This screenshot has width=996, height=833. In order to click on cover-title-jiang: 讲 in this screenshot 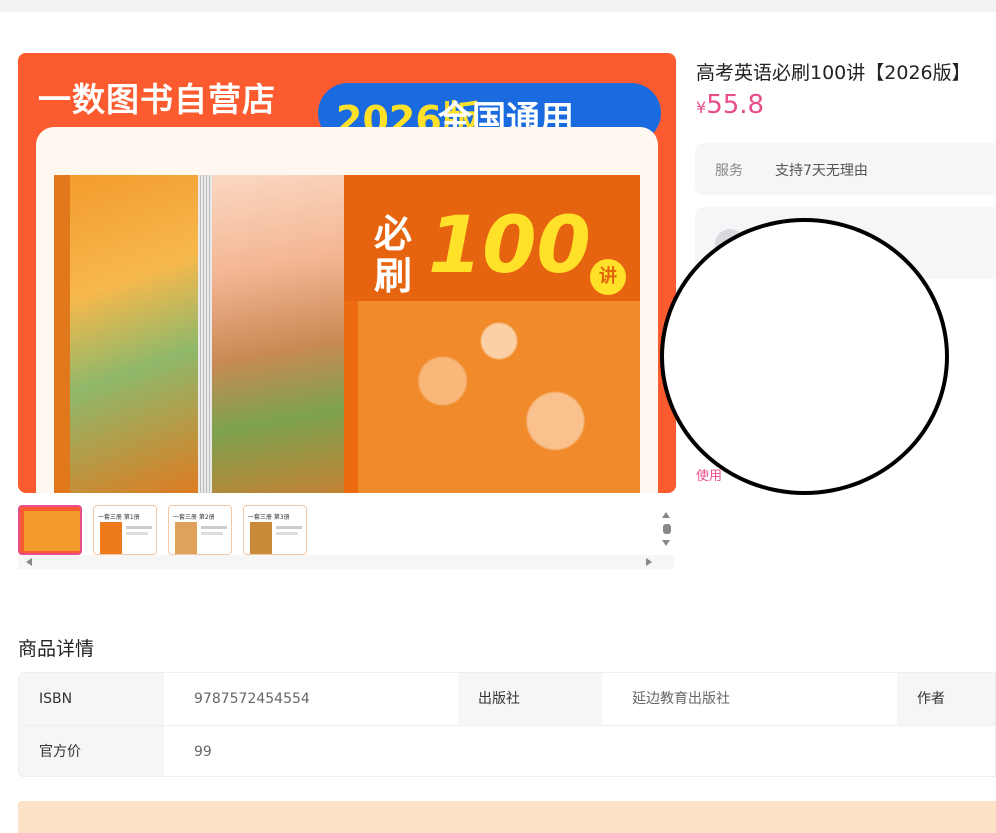, I will do `click(608, 277)`.